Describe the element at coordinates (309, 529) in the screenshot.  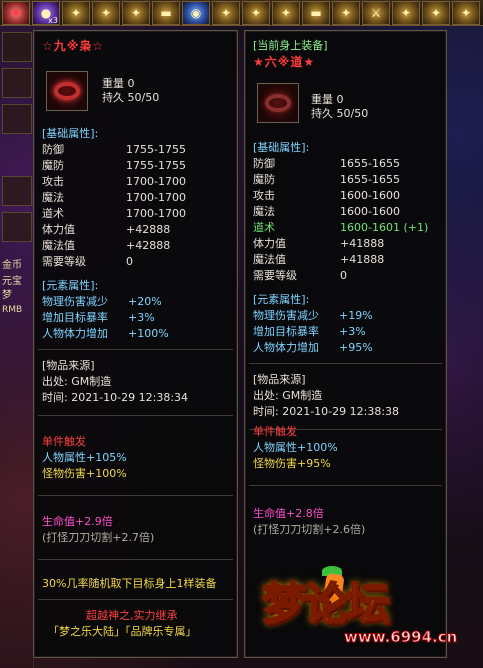
I see `hp-bonus-sub: (打怪刀刀切割+2.6倍)` at that location.